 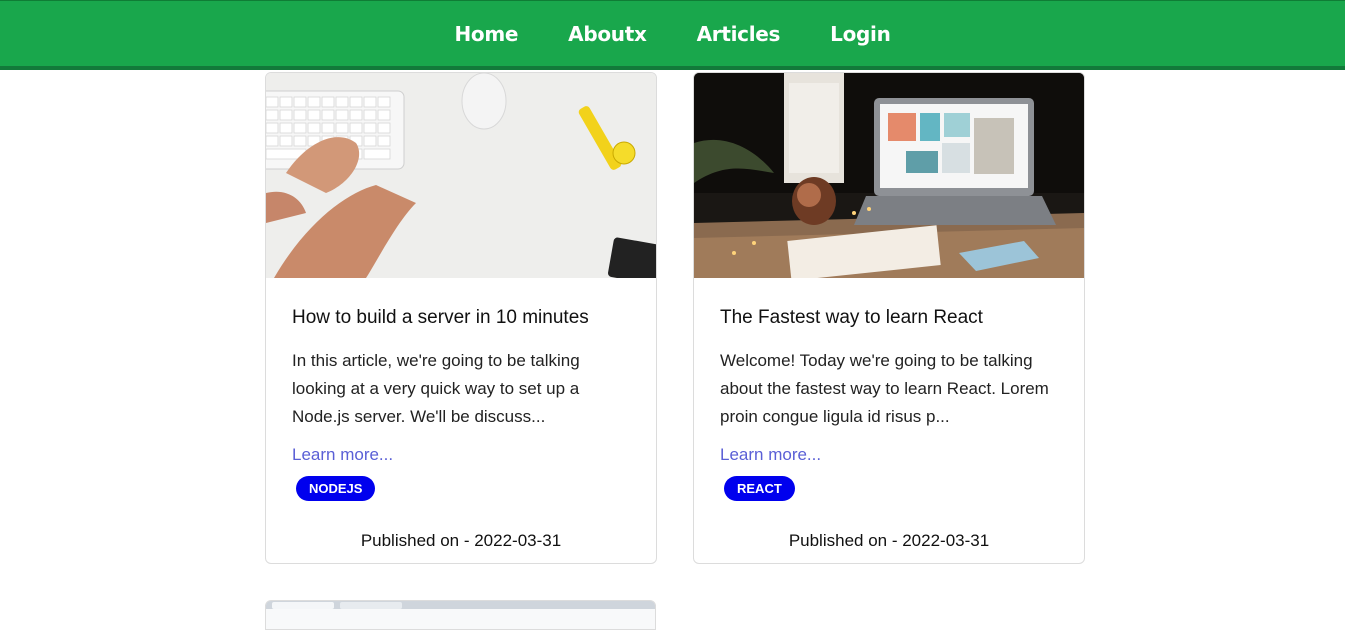 I want to click on article-card-partial, so click(x=460, y=615).